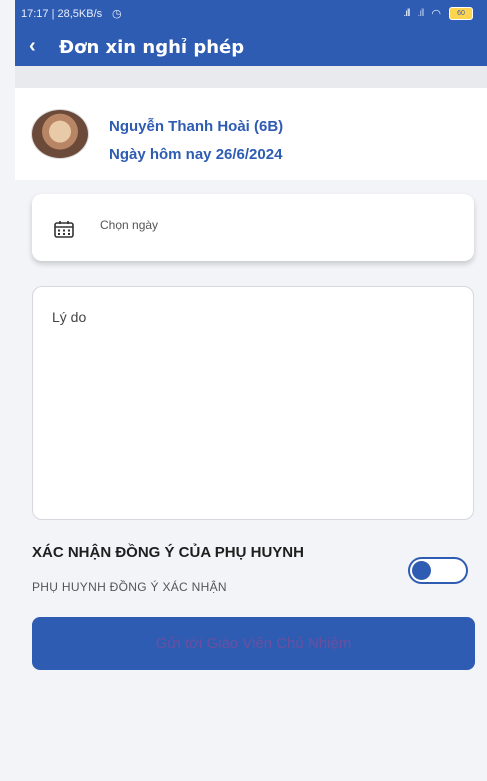 The image size is (487, 781). What do you see at coordinates (253, 643) in the screenshot?
I see `submit-to-homeroom-teacher-button: Gửi tới Giáo Viên Chủ Nhiệm` at bounding box center [253, 643].